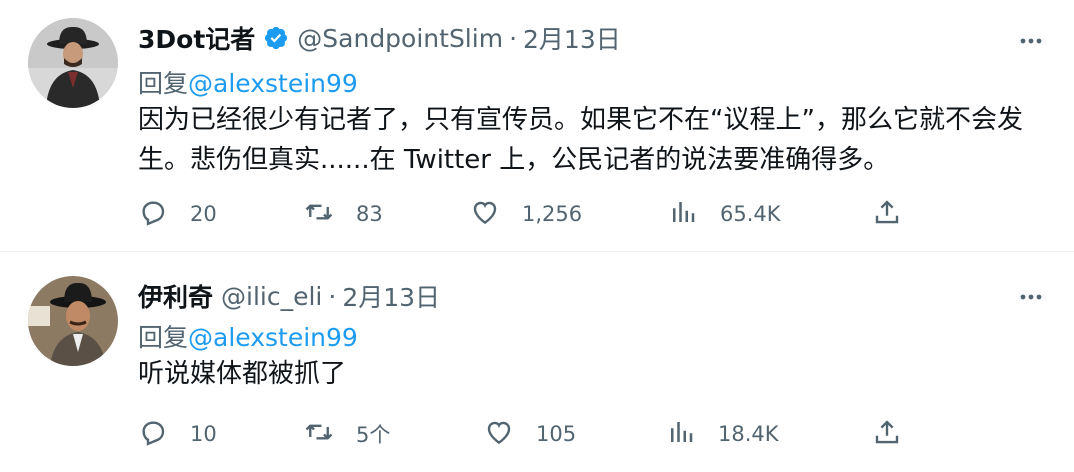  Describe the element at coordinates (748, 434) in the screenshot. I see `view-count: 18.4K` at that location.